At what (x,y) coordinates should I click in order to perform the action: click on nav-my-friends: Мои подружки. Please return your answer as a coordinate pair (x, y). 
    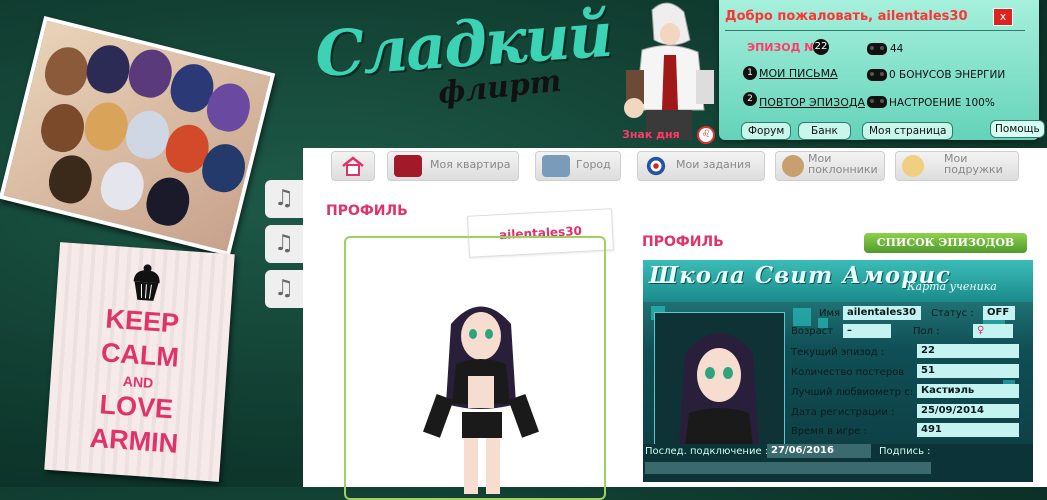
    Looking at the image, I should click on (957, 166).